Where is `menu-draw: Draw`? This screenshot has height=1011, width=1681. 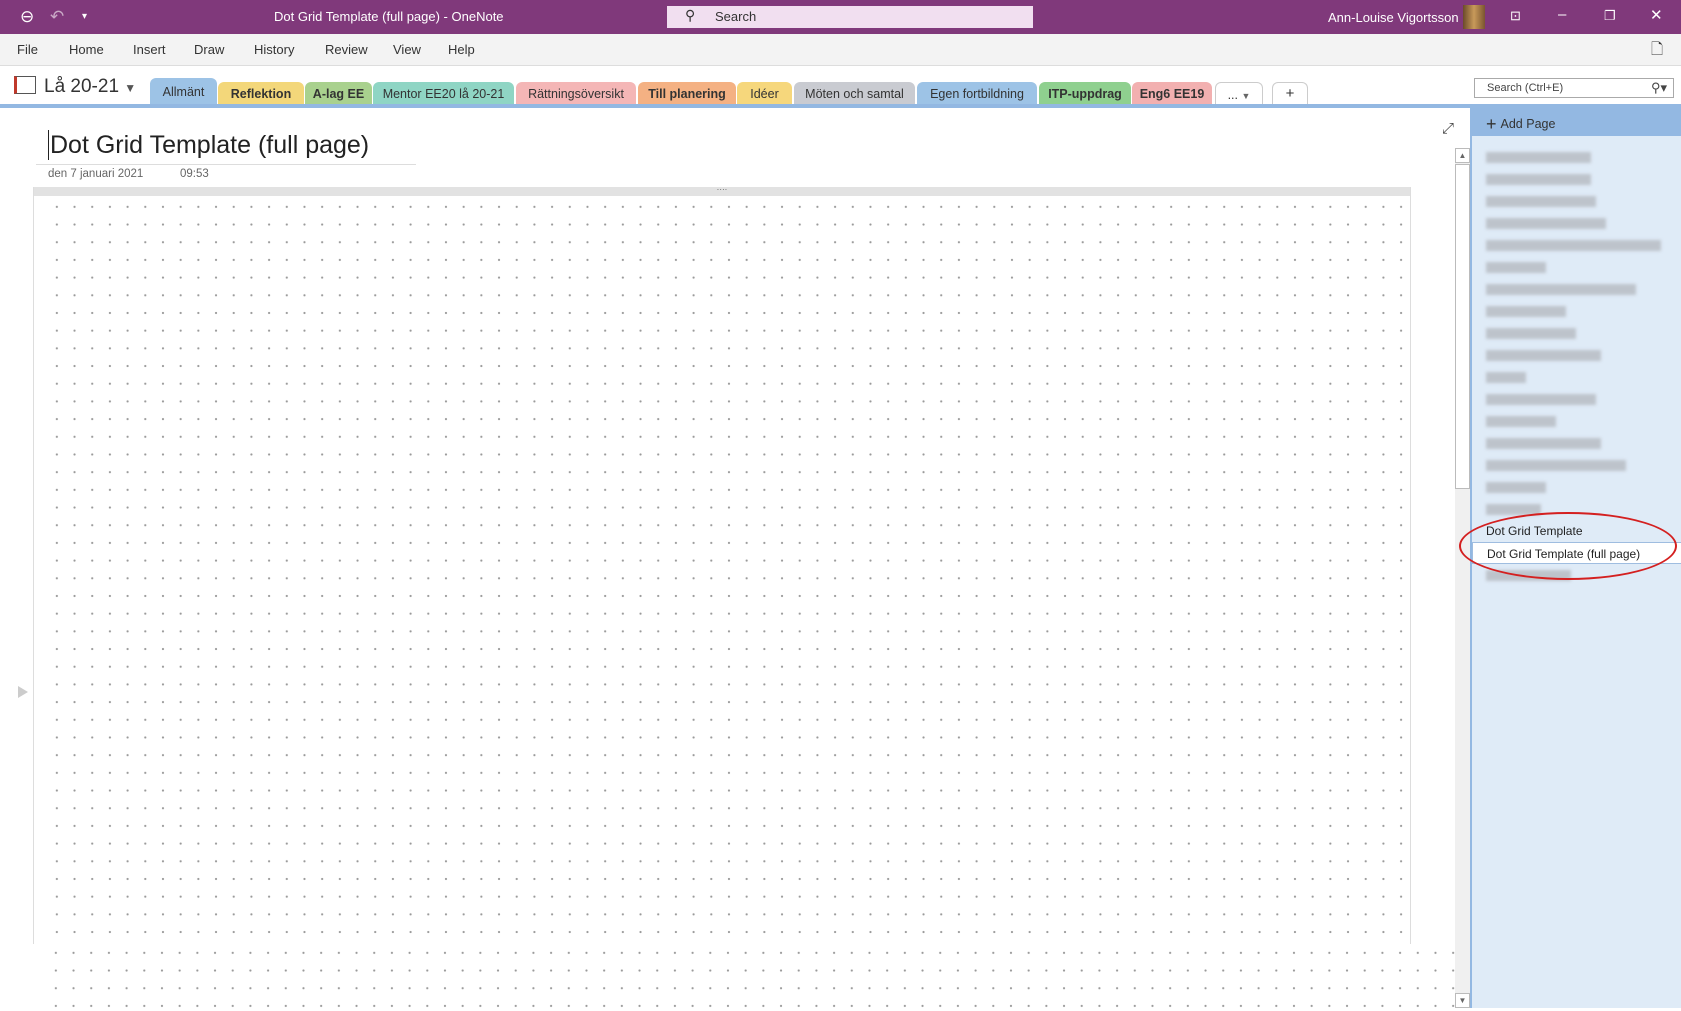
menu-draw: Draw is located at coordinates (209, 49).